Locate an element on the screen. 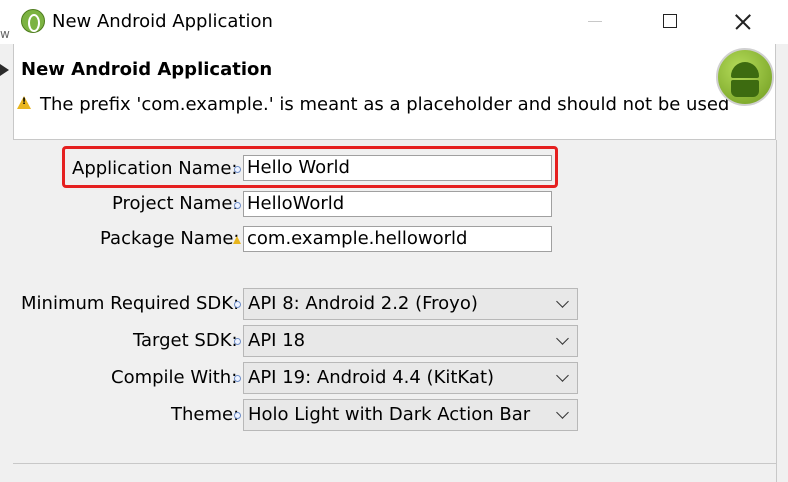 This screenshot has width=788, height=482. android-robot-body is located at coordinates (745, 88).